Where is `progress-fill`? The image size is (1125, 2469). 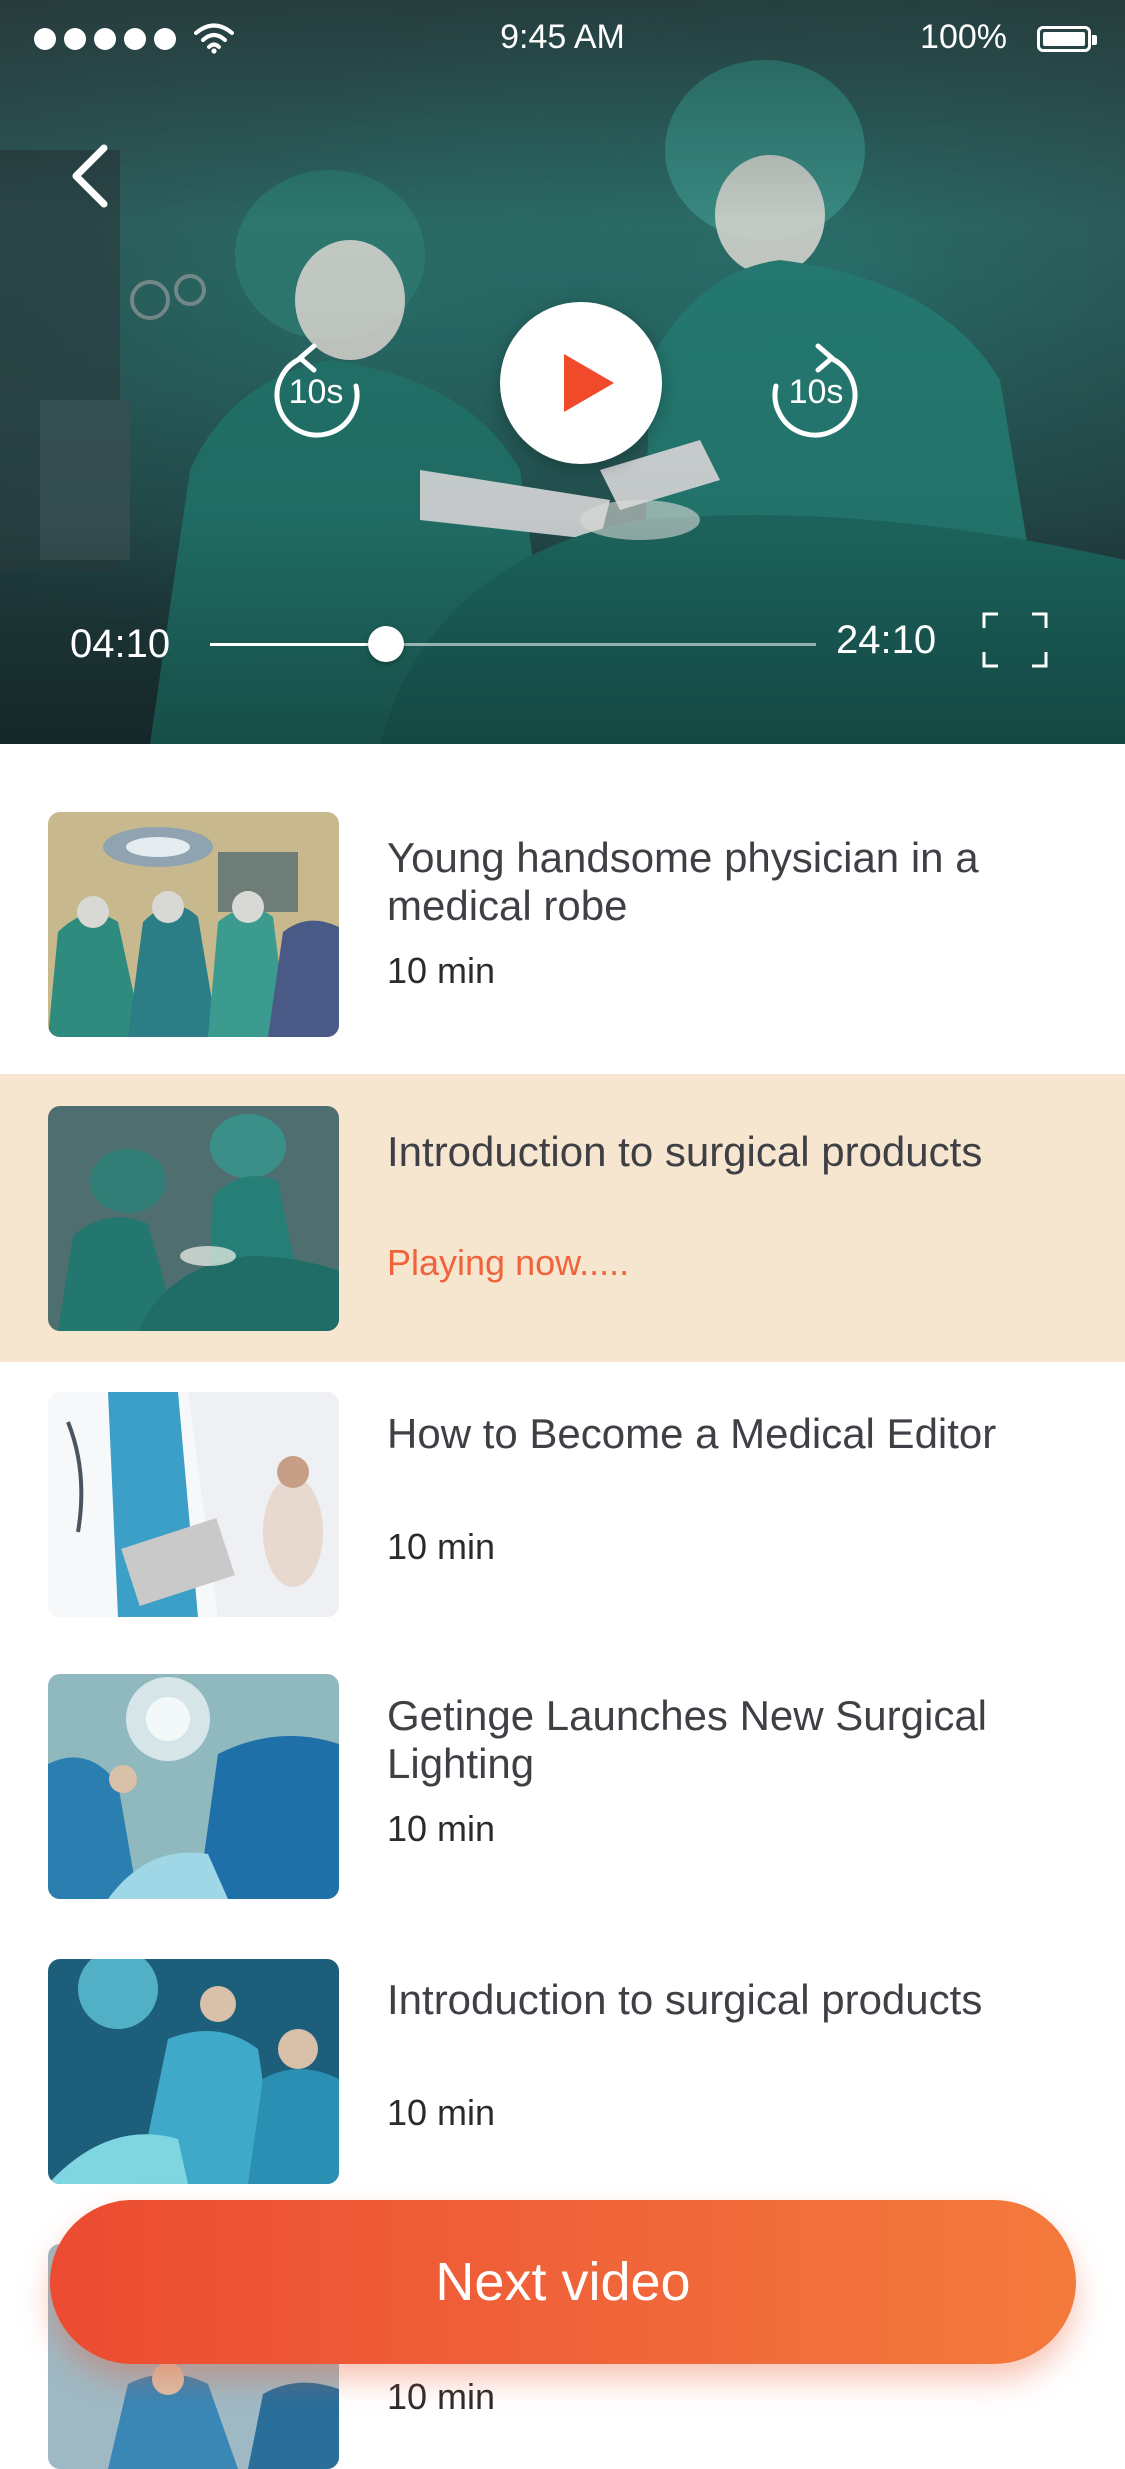
progress-fill is located at coordinates (298, 644).